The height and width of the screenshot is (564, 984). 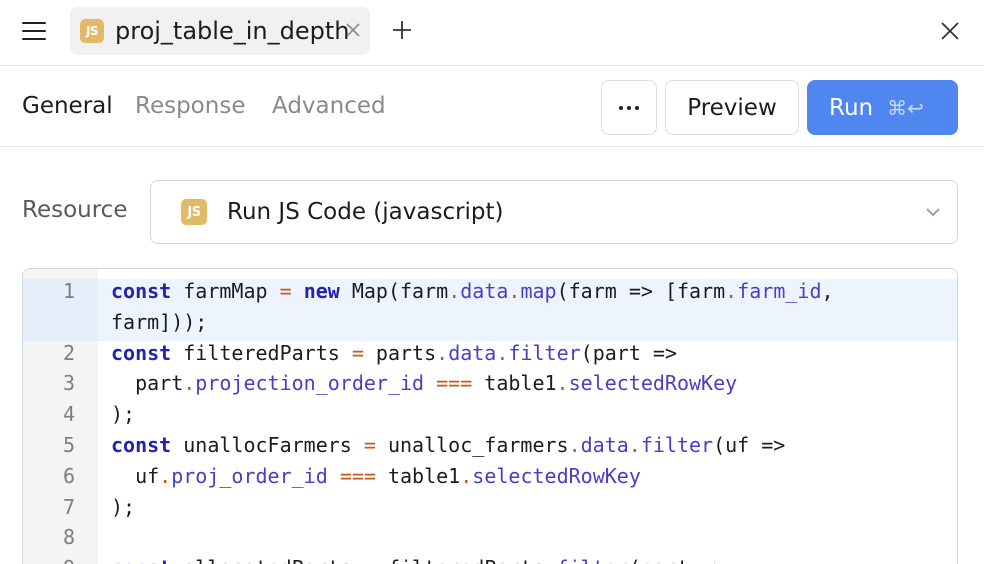 What do you see at coordinates (232, 31) in the screenshot?
I see `tab-title: proj_table_in_depth` at bounding box center [232, 31].